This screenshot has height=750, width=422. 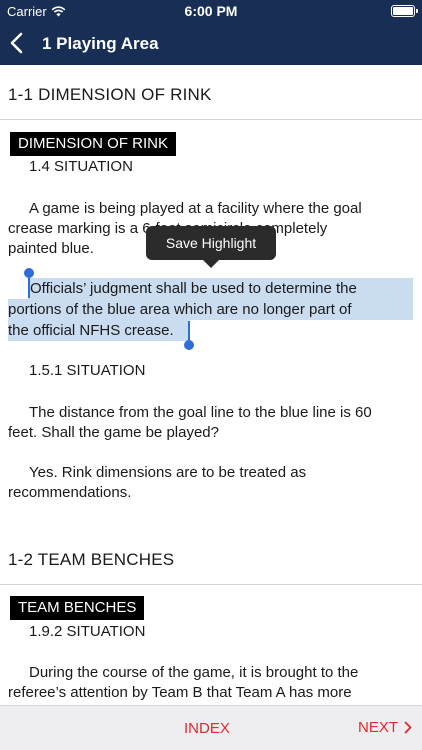 I want to click on status-time: 6:00 PM, so click(x=211, y=11).